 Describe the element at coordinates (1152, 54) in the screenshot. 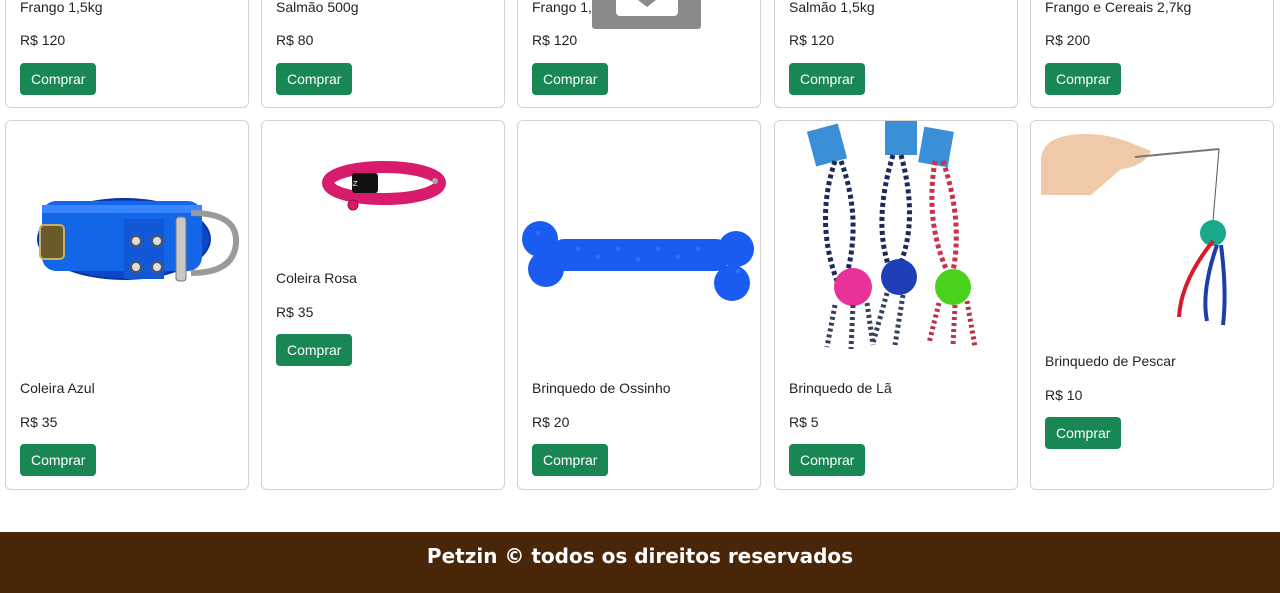

I see `product-card: Frango e Cereais 2,7kg R$ 200 Comprar` at that location.